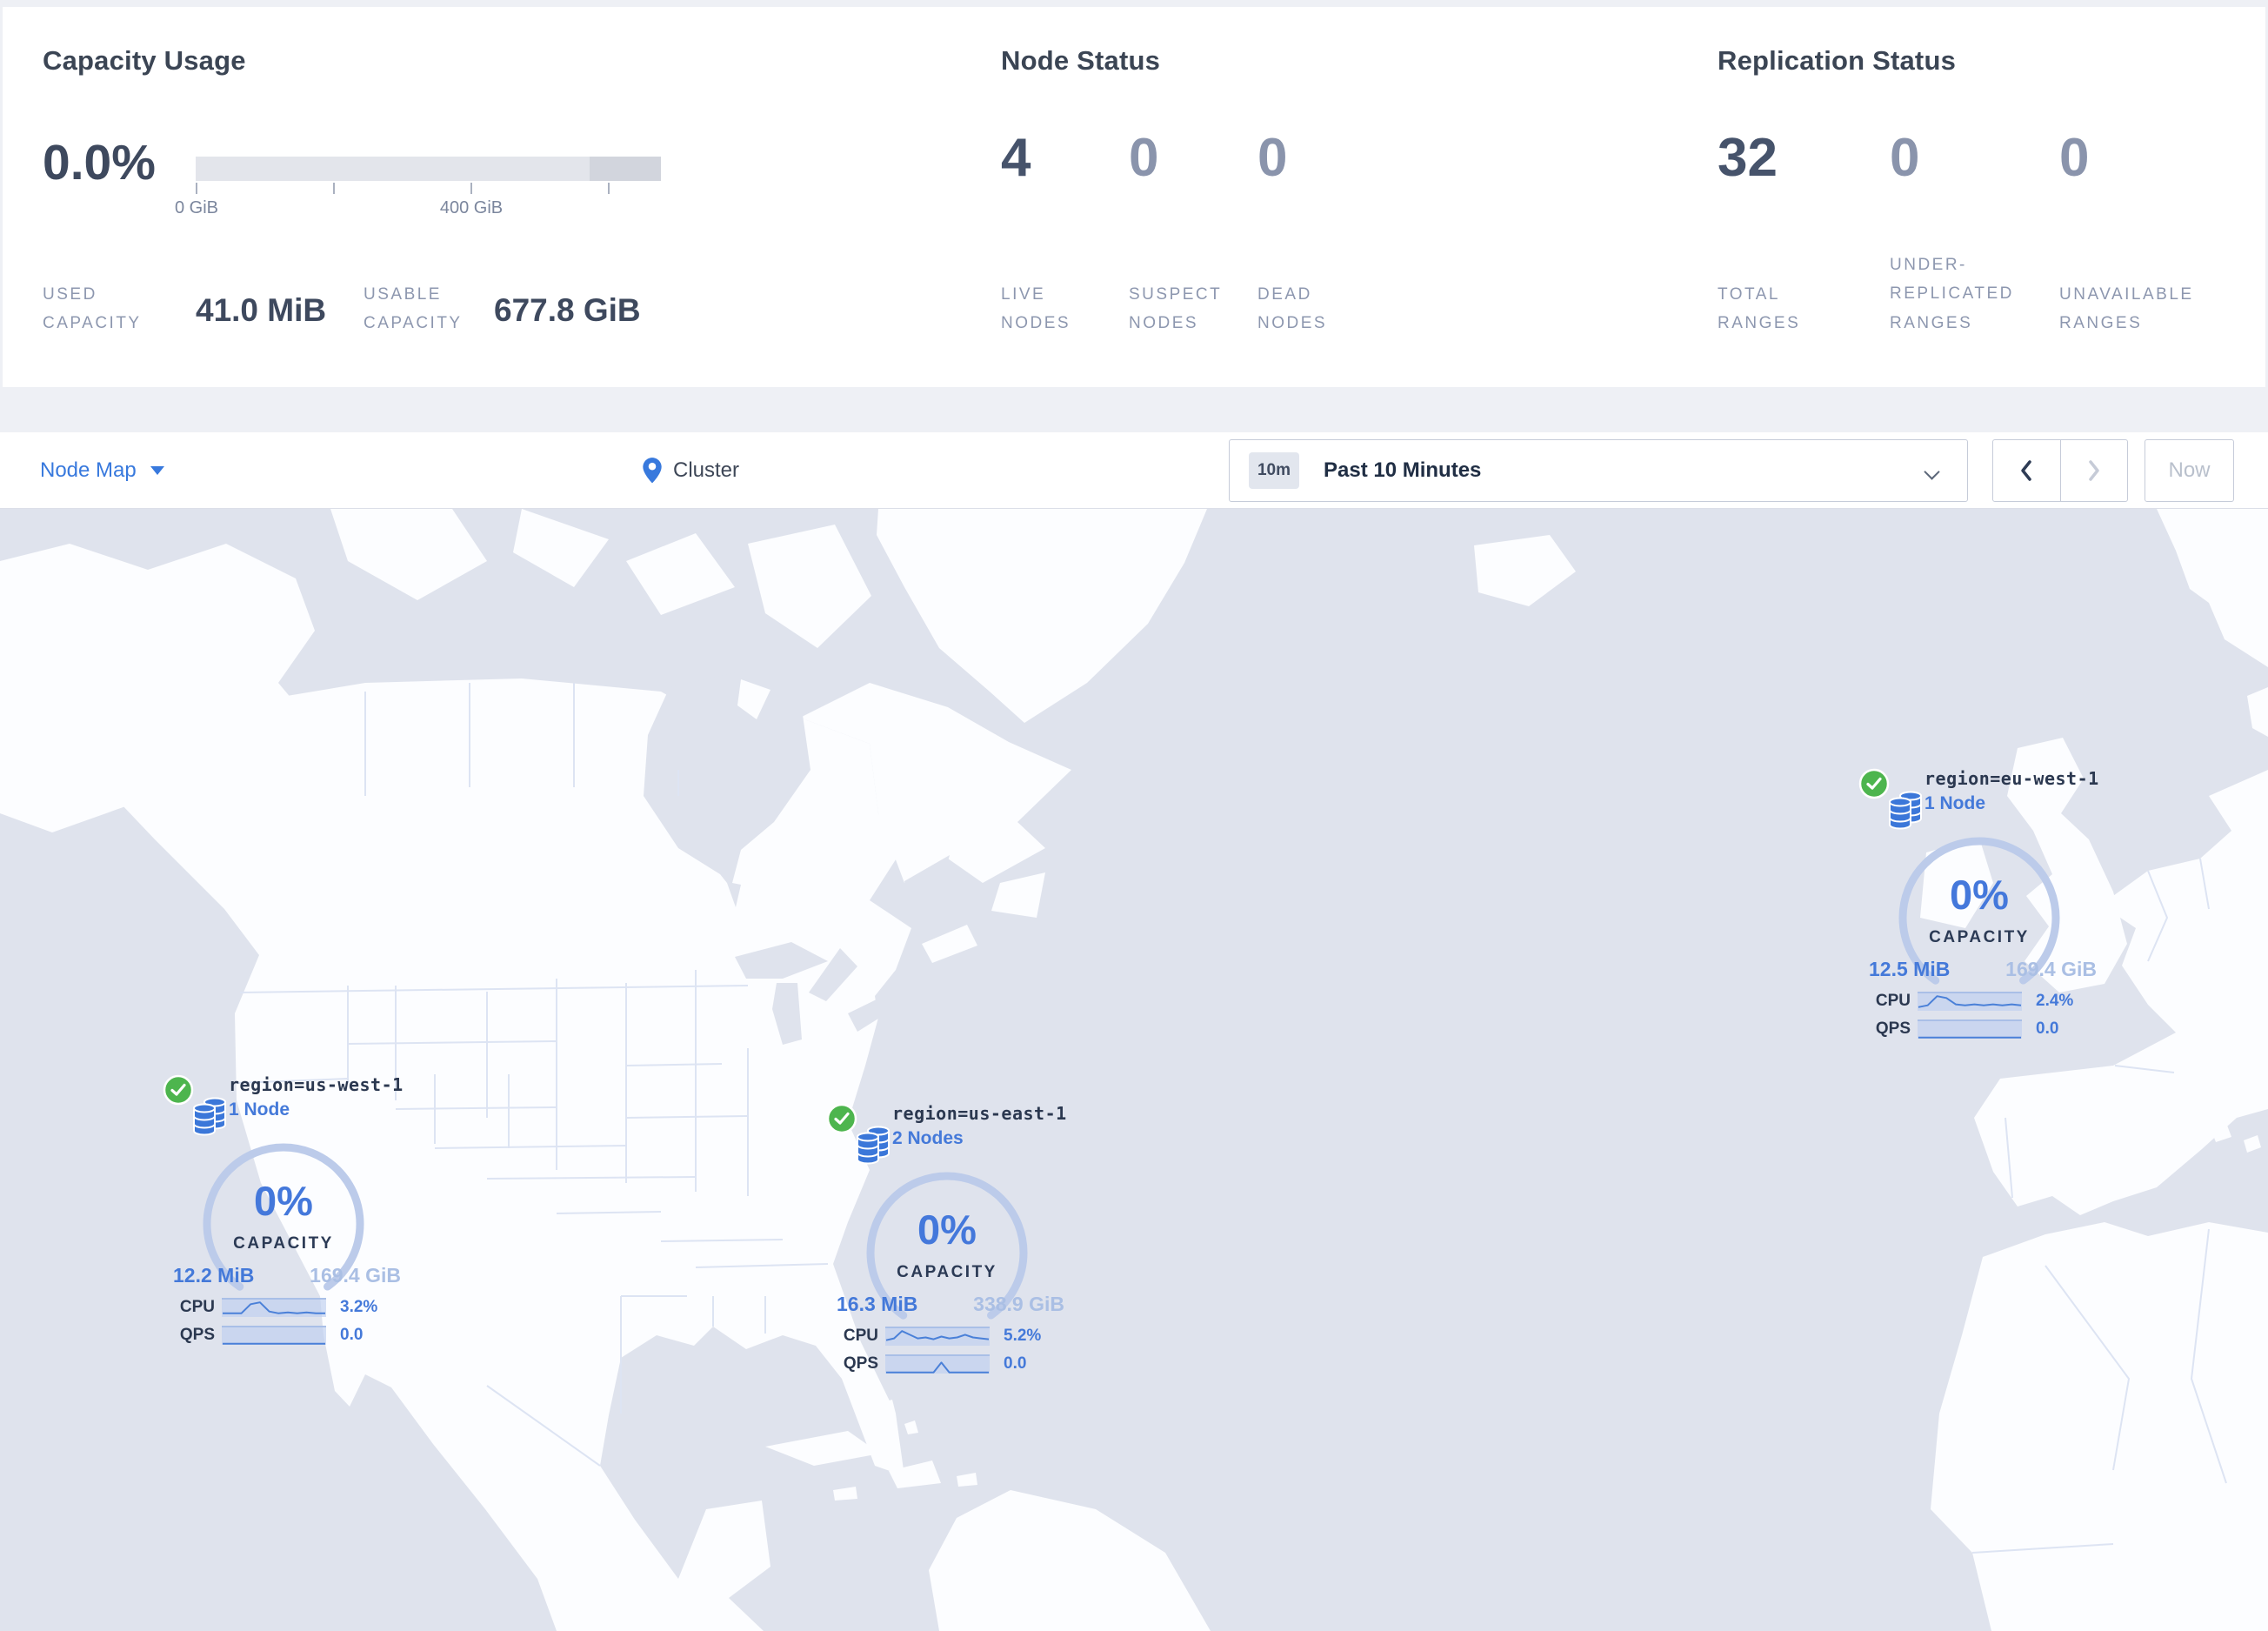  I want to click on time-pager, so click(2060, 470).